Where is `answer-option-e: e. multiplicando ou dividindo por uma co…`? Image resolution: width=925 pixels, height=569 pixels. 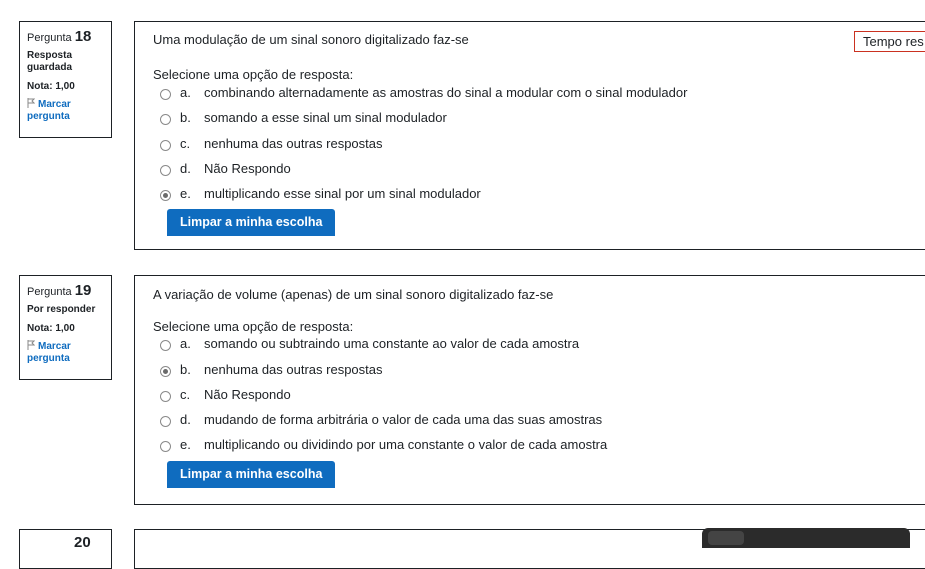 answer-option-e: e. multiplicando ou dividindo por uma co… is located at coordinates (383, 444).